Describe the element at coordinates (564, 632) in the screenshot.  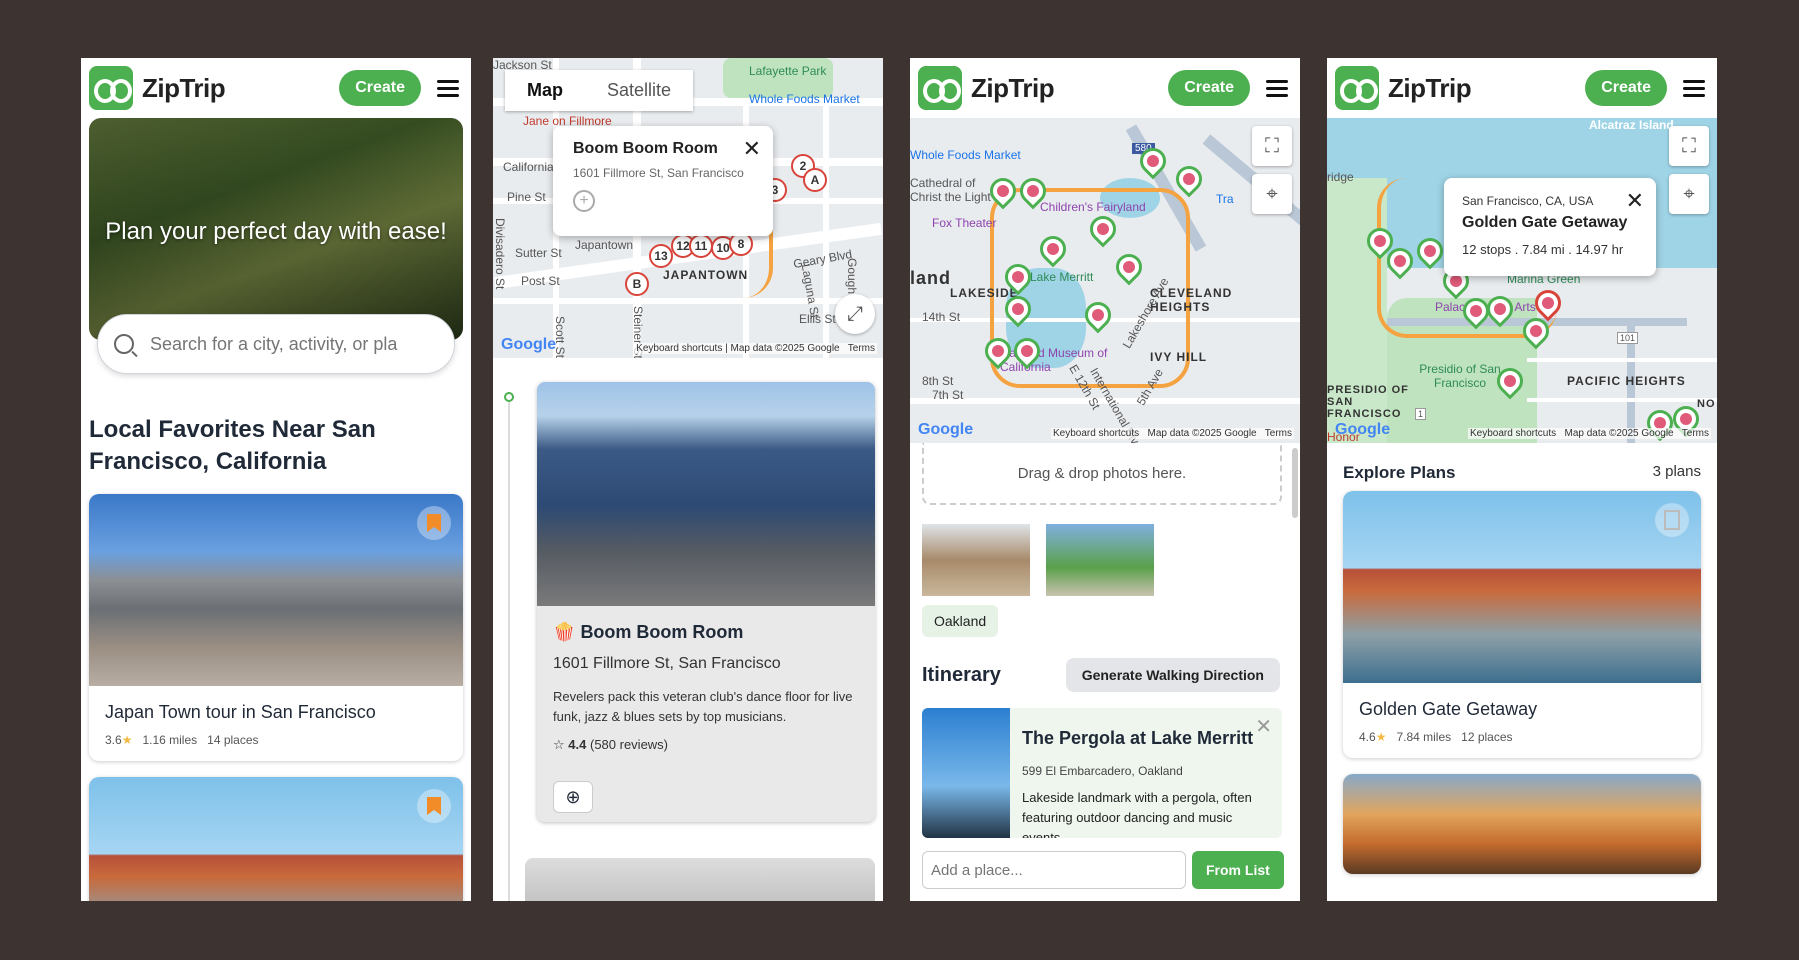
I see `popcorn-icon: 🍿` at that location.